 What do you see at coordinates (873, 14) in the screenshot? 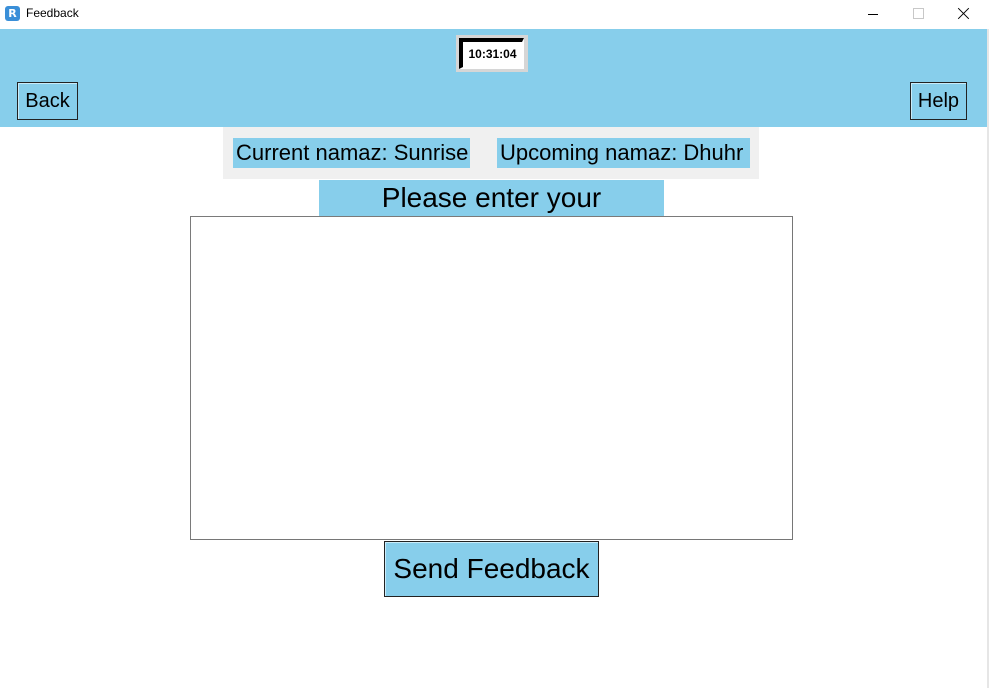
I see `minimize-button` at bounding box center [873, 14].